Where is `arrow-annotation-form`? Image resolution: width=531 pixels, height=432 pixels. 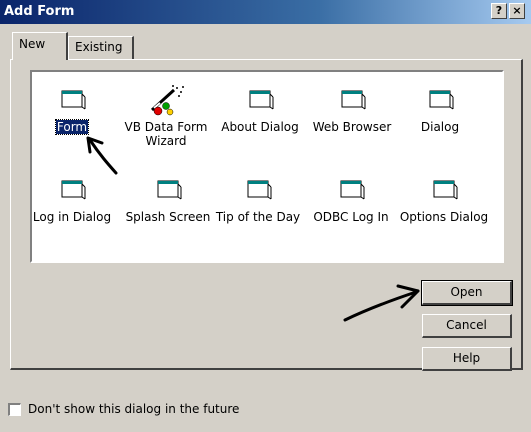
arrow-annotation-form is located at coordinates (102, 155).